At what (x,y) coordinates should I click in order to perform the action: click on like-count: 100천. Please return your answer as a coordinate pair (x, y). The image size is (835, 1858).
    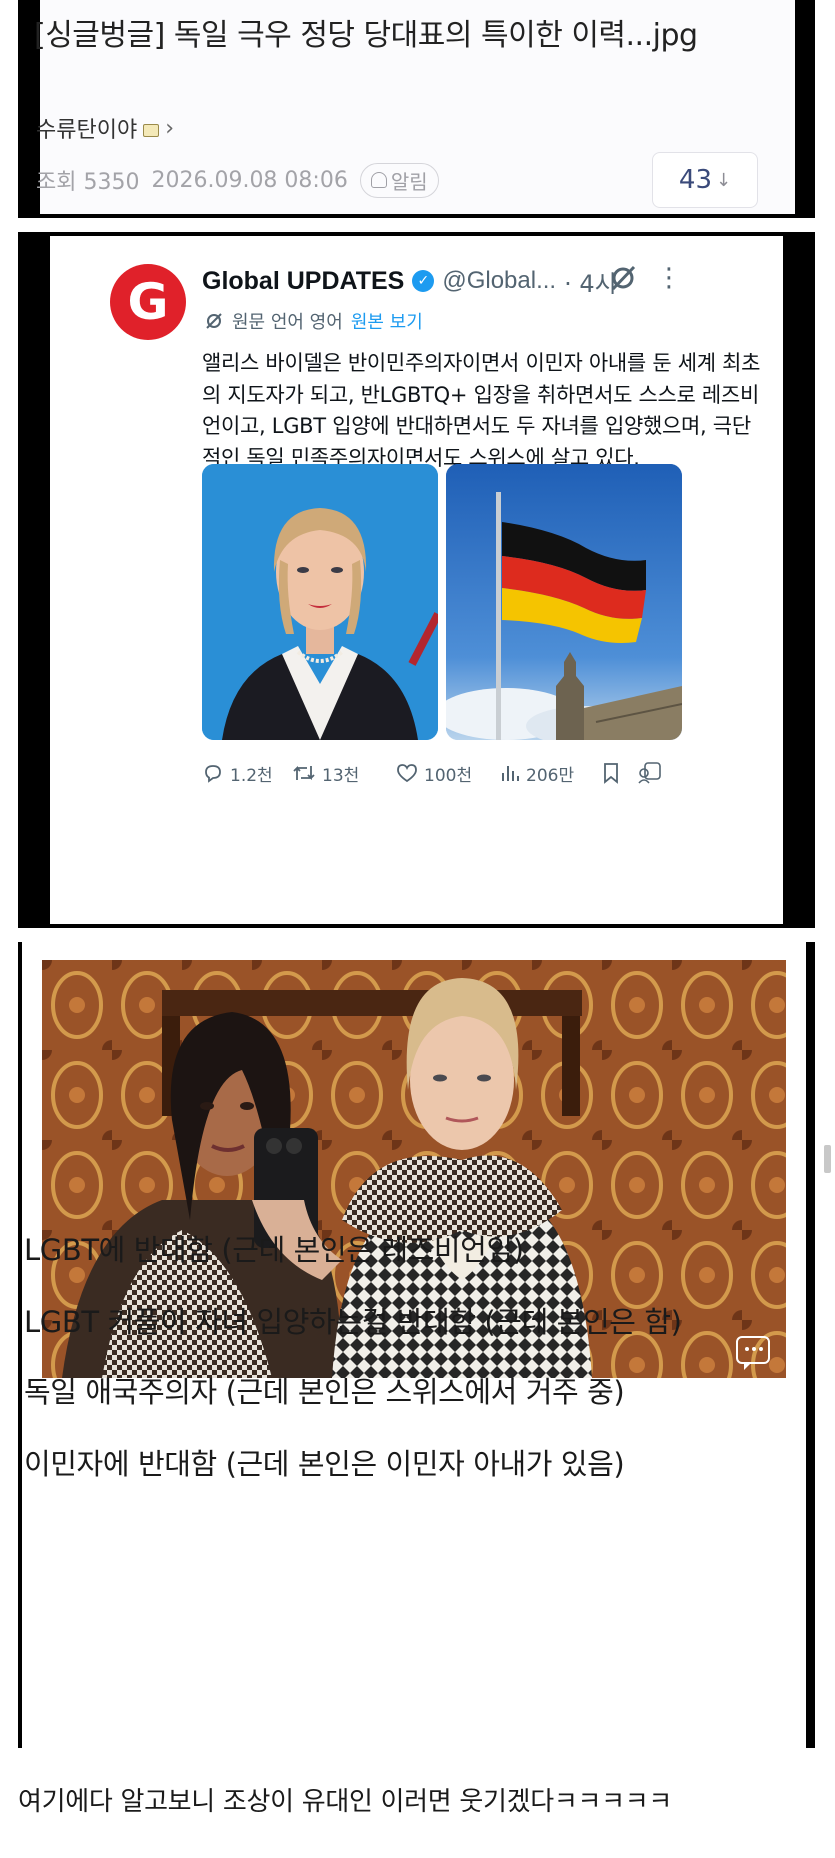
    Looking at the image, I should click on (448, 775).